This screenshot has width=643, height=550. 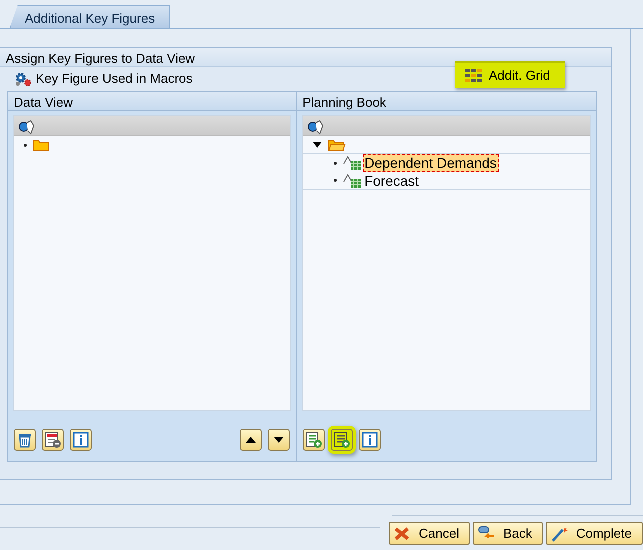 I want to click on folder-icon, so click(x=42, y=145).